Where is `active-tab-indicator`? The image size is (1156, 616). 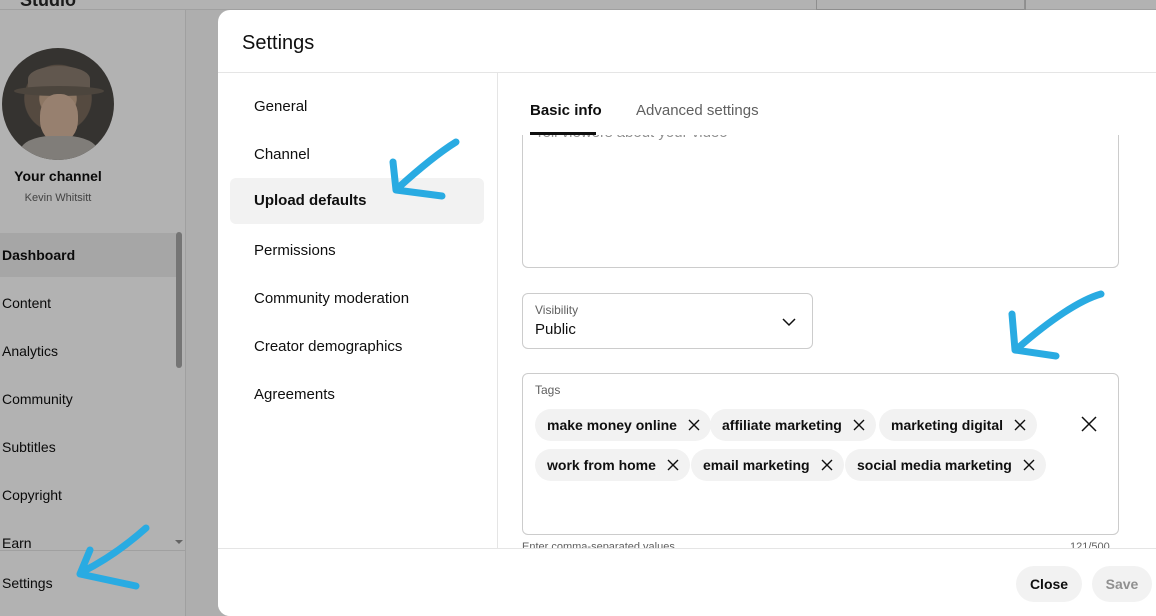
active-tab-indicator is located at coordinates (563, 133).